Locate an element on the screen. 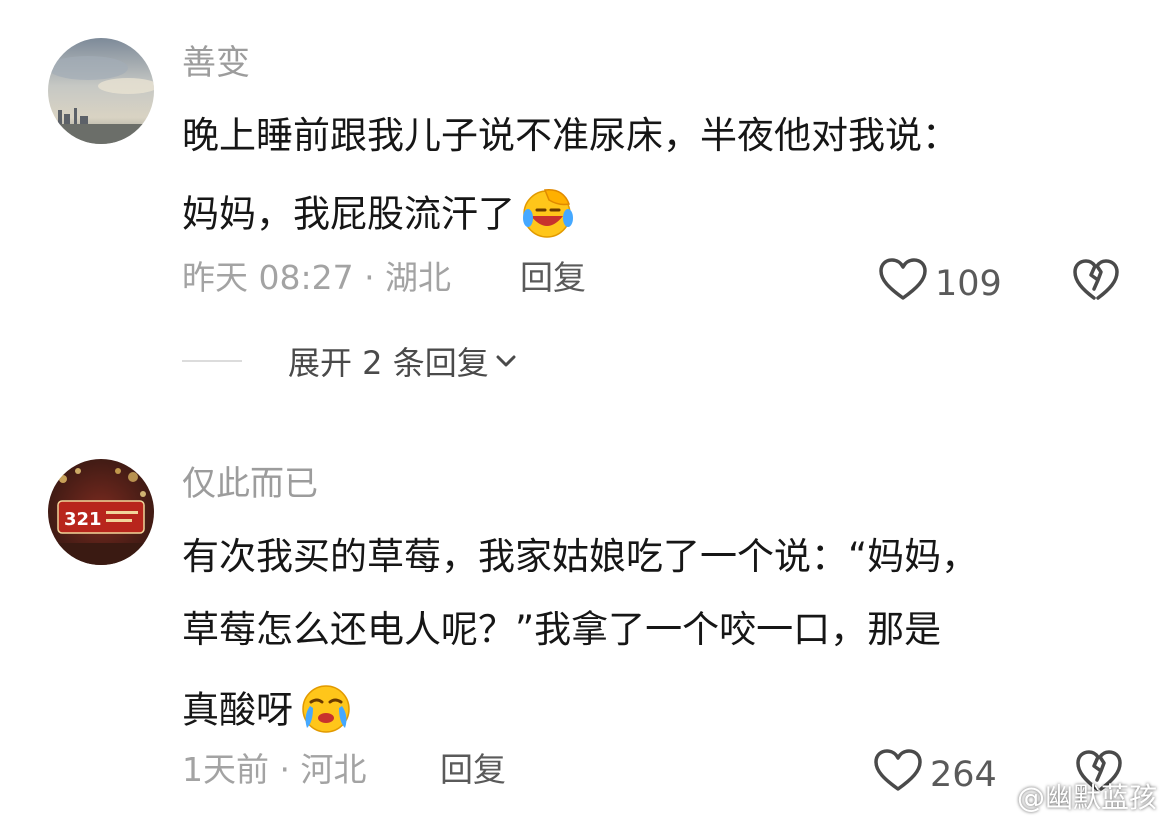 This screenshot has width=1169, height=826. divider is located at coordinates (212, 361).